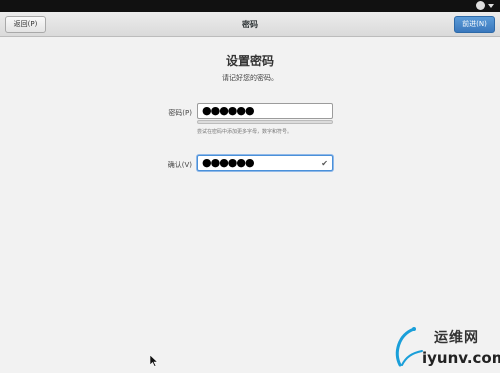 The image size is (500, 373). I want to click on watermark: 运维网 iyunv.com, so click(446, 348).